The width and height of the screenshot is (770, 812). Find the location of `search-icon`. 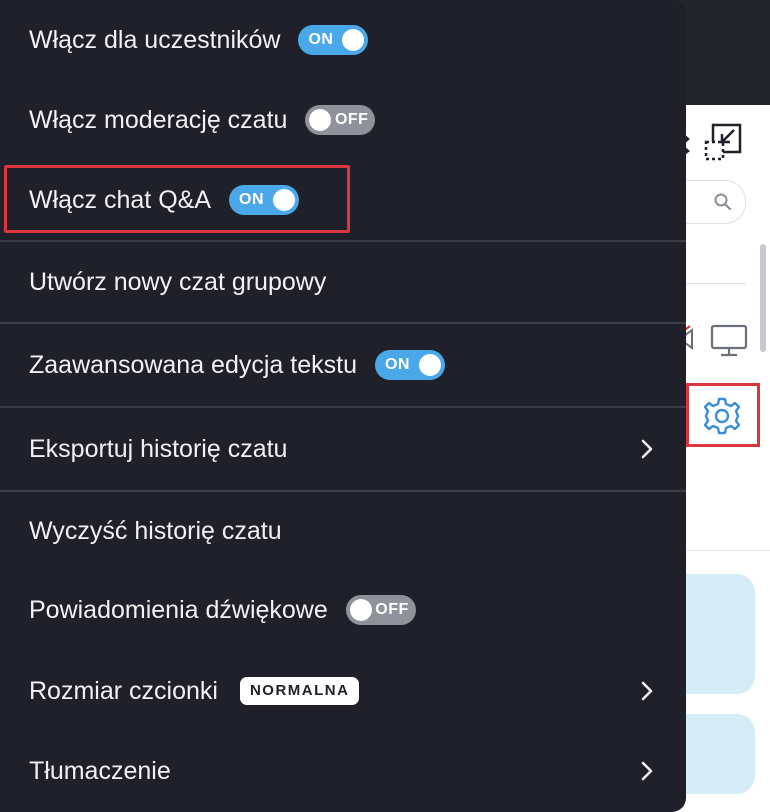

search-icon is located at coordinates (723, 202).